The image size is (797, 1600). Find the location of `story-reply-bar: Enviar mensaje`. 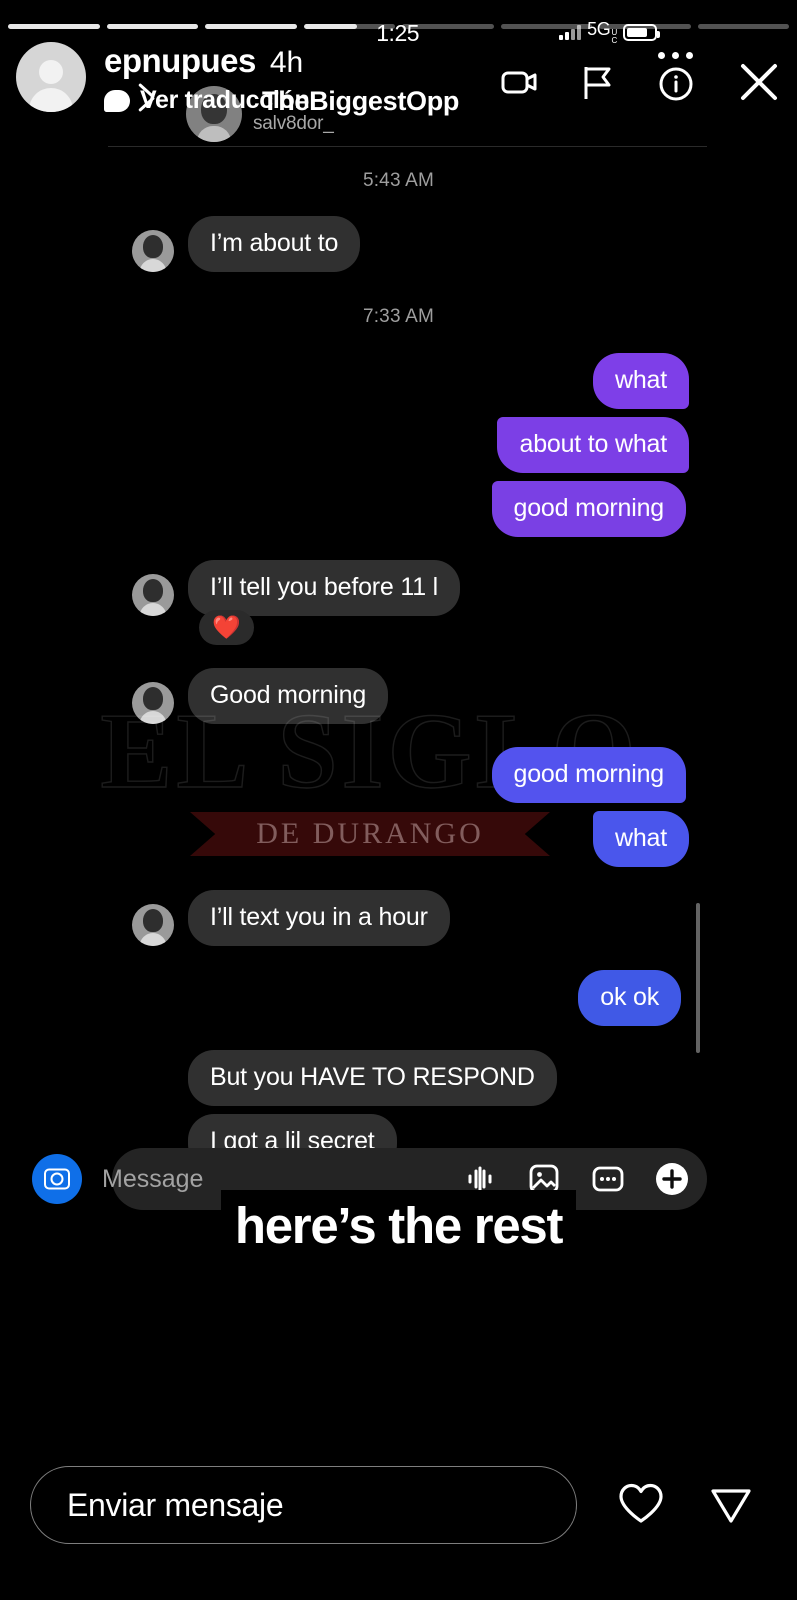

story-reply-bar: Enviar mensaje is located at coordinates (398, 1505).